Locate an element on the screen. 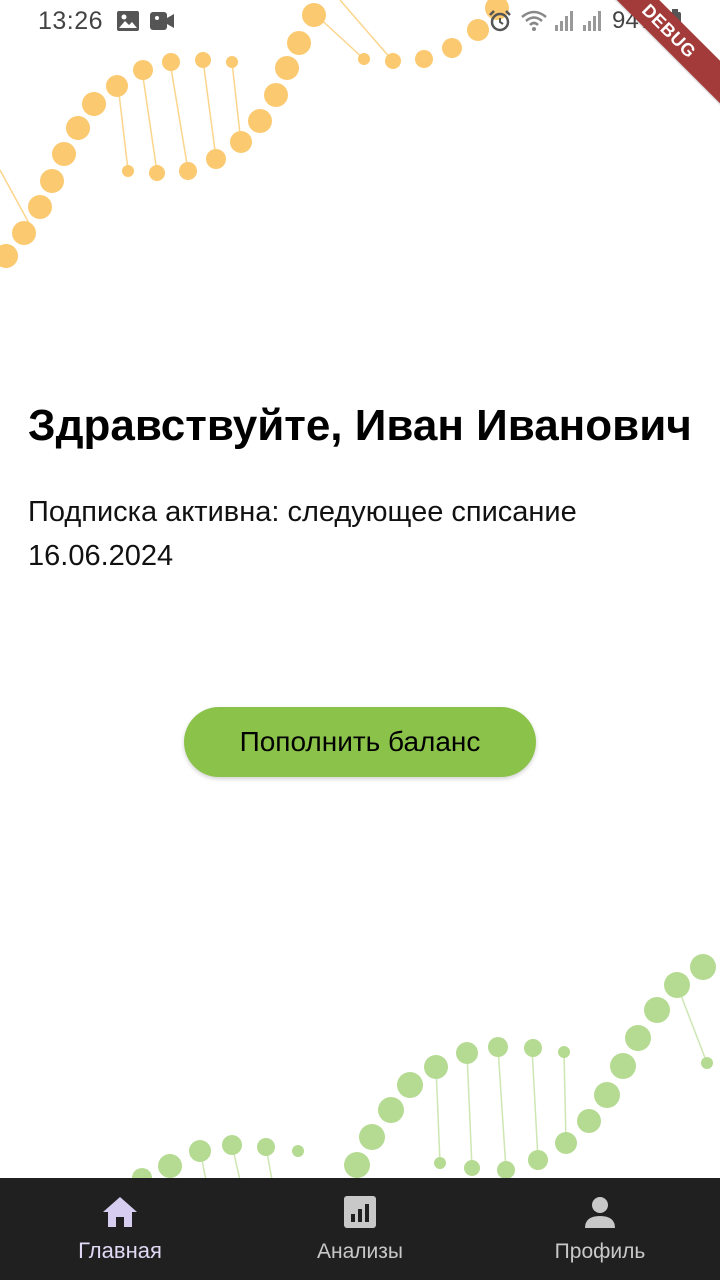 The image size is (720, 1280). image-icon is located at coordinates (128, 23).